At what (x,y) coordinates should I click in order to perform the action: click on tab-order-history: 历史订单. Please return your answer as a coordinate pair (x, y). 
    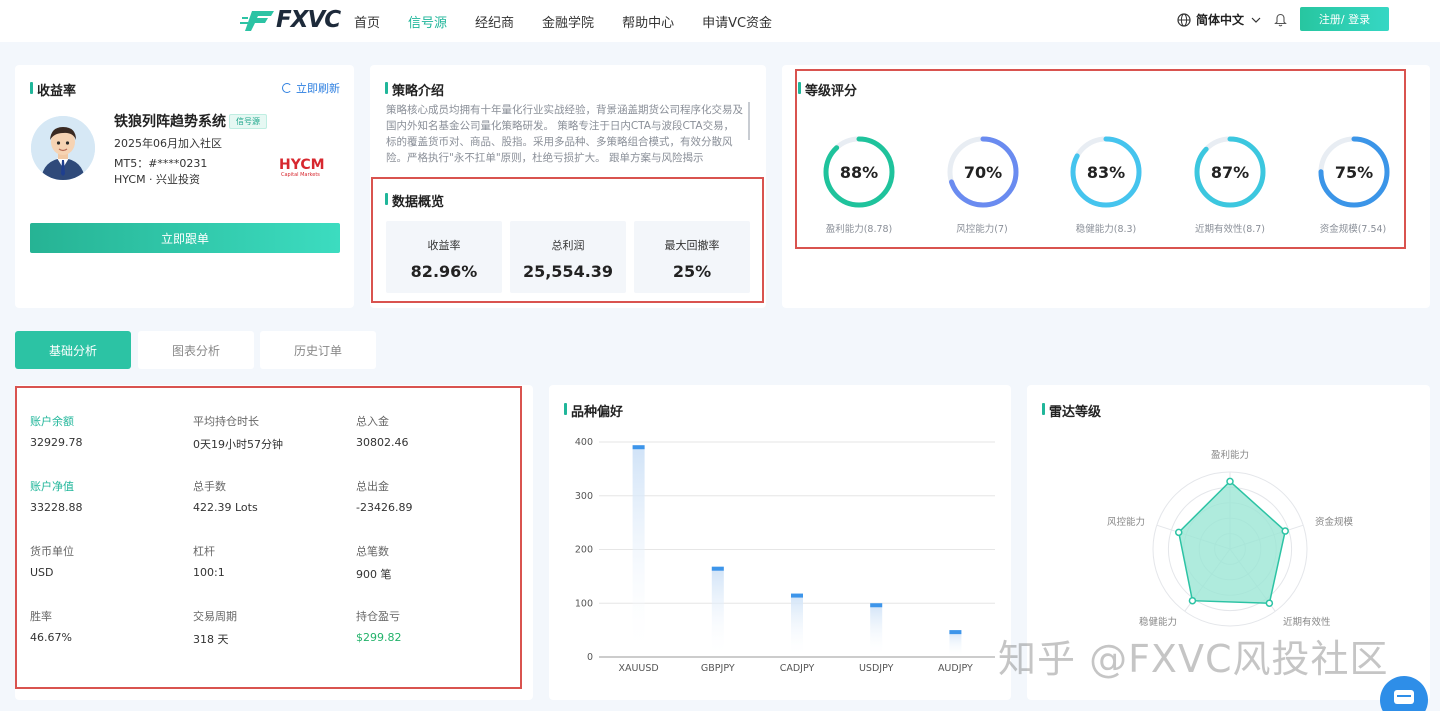
    Looking at the image, I should click on (318, 350).